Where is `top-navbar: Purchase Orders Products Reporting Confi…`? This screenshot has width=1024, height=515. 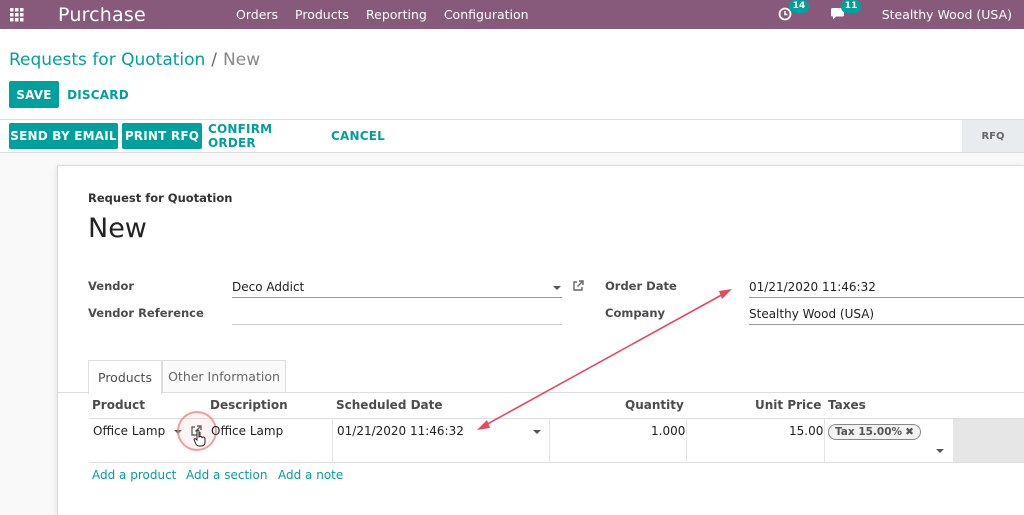
top-navbar: Purchase Orders Products Reporting Confi… is located at coordinates (512, 14).